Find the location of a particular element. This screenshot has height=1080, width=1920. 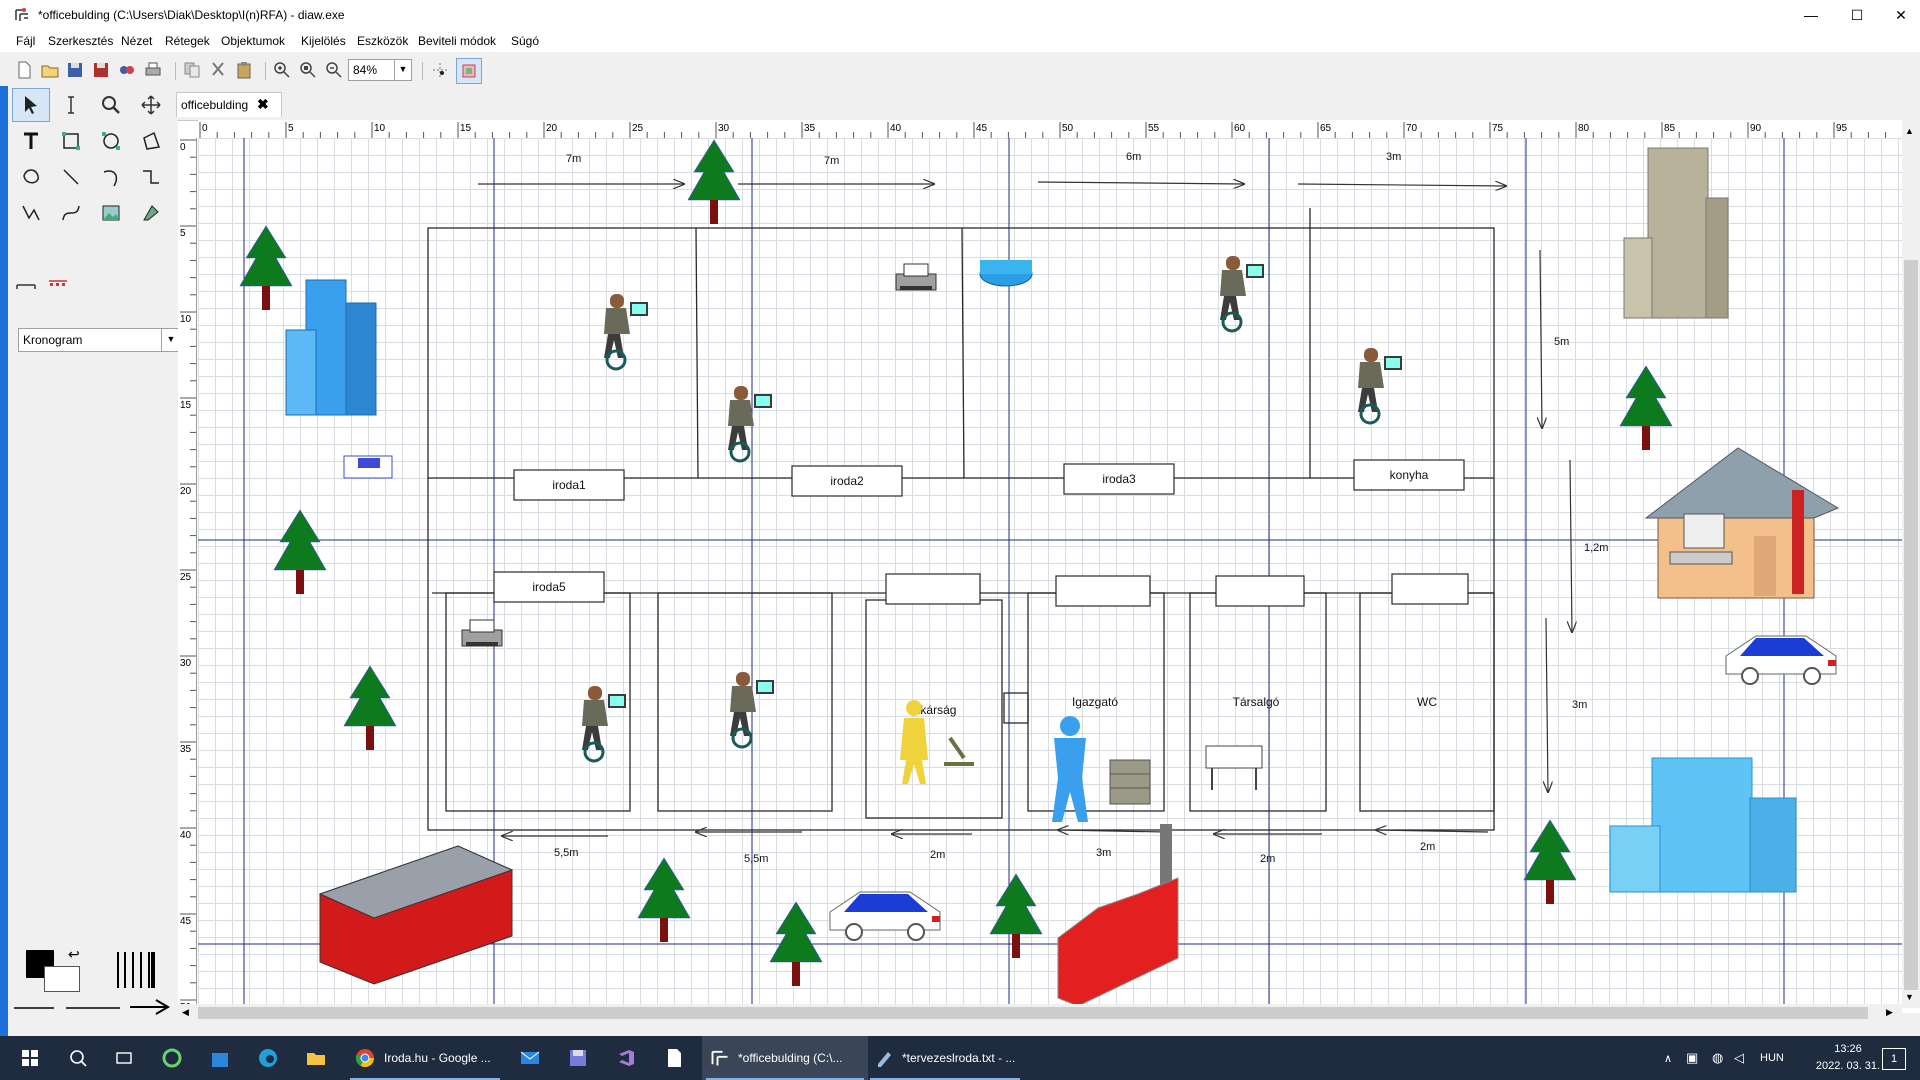

cut-icon is located at coordinates (218, 70).